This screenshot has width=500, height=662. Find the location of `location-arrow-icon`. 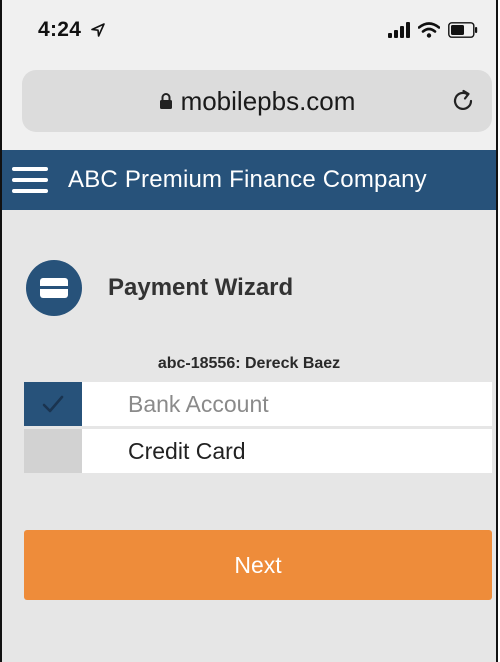

location-arrow-icon is located at coordinates (98, 30).